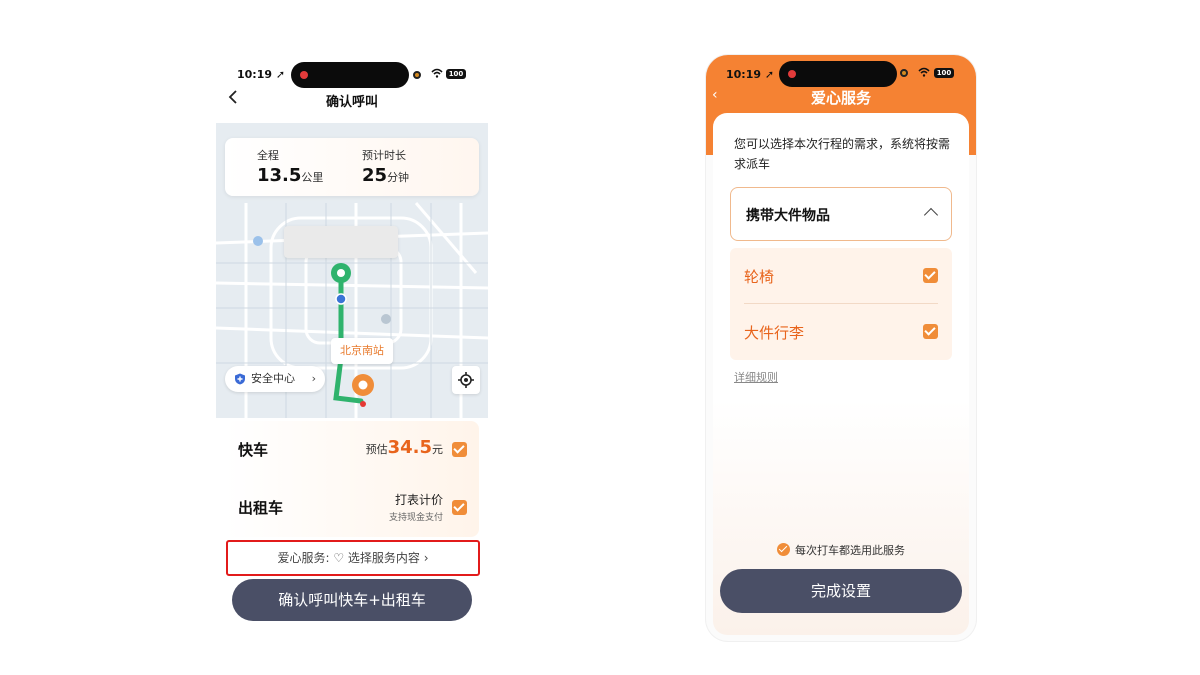 Image resolution: width=1200 pixels, height=675 pixels. What do you see at coordinates (415, 508) in the screenshot?
I see `meter-pricing: 打表计价 支持现金支付` at bounding box center [415, 508].